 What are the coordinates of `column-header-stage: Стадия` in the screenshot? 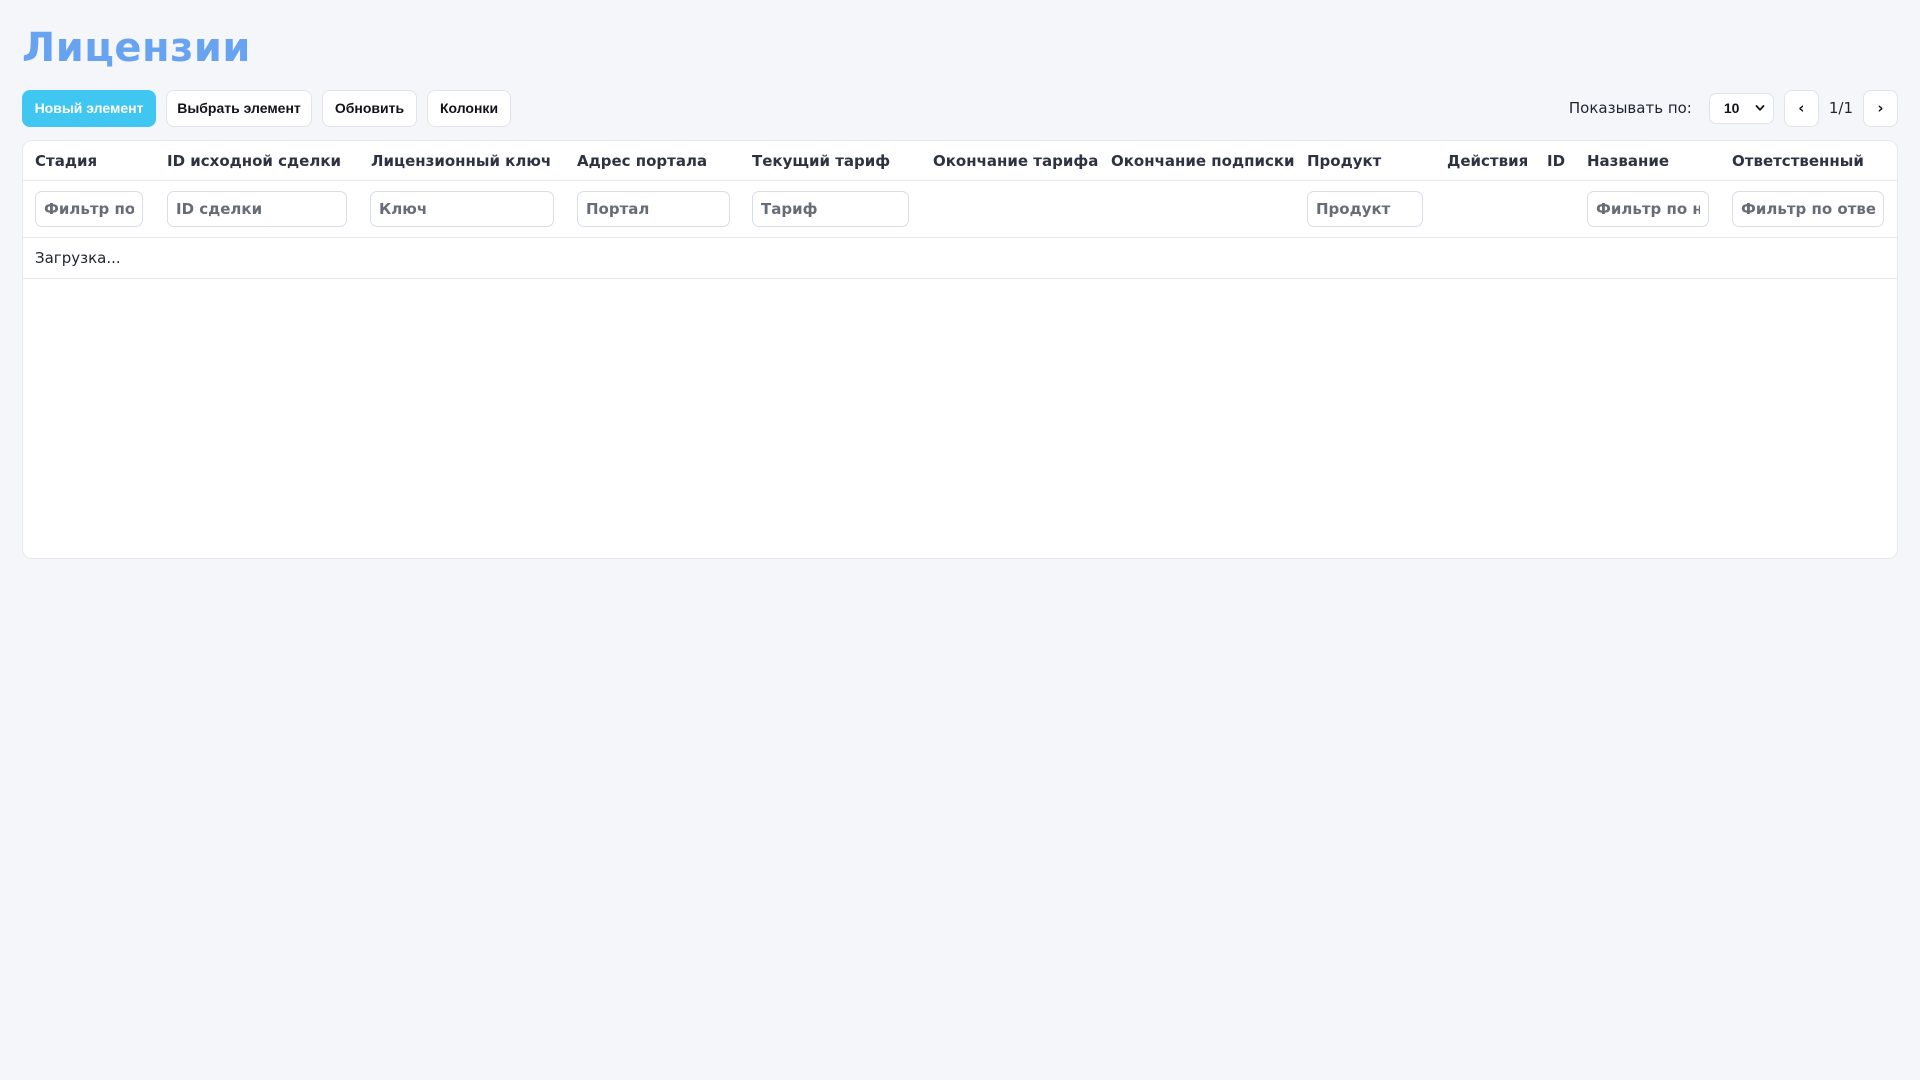 It's located at (66, 161).